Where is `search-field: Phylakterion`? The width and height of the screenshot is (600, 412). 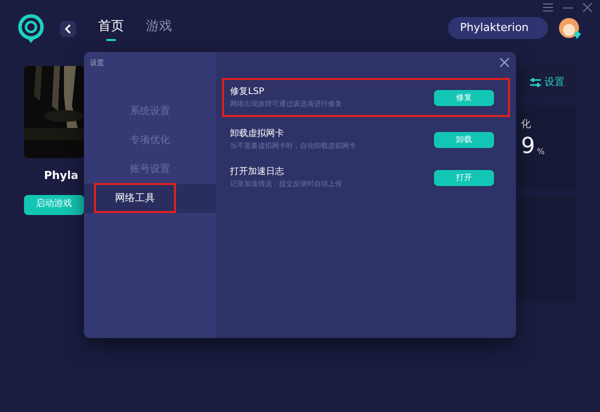
search-field: Phylakterion is located at coordinates (498, 28).